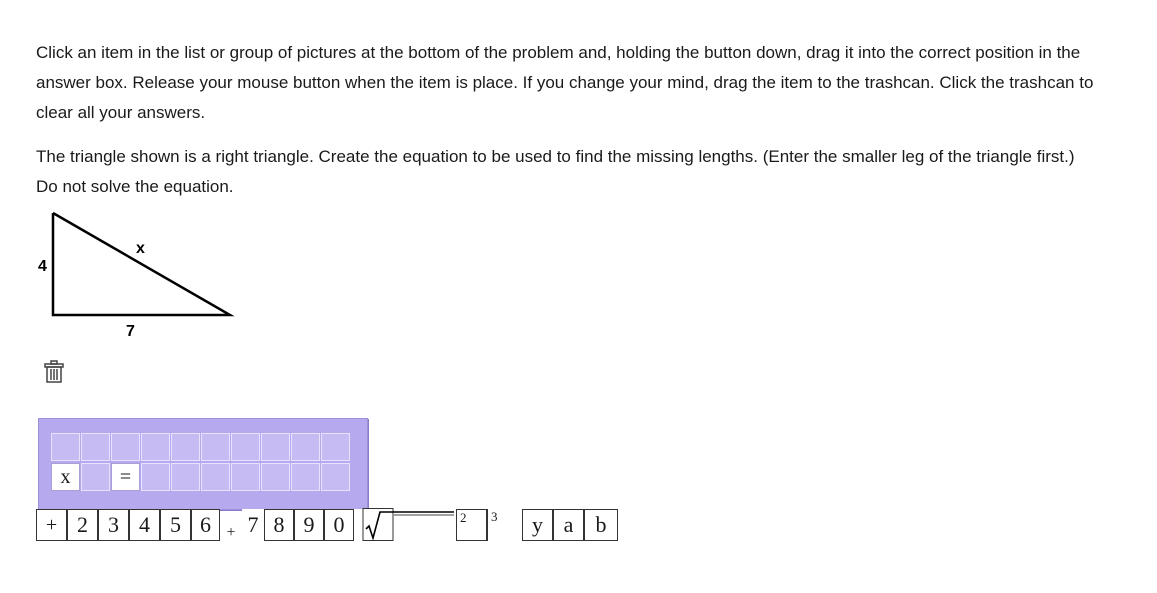 The width and height of the screenshot is (1157, 593). Describe the element at coordinates (42, 266) in the screenshot. I see `label-leg-vertical: 4` at that location.